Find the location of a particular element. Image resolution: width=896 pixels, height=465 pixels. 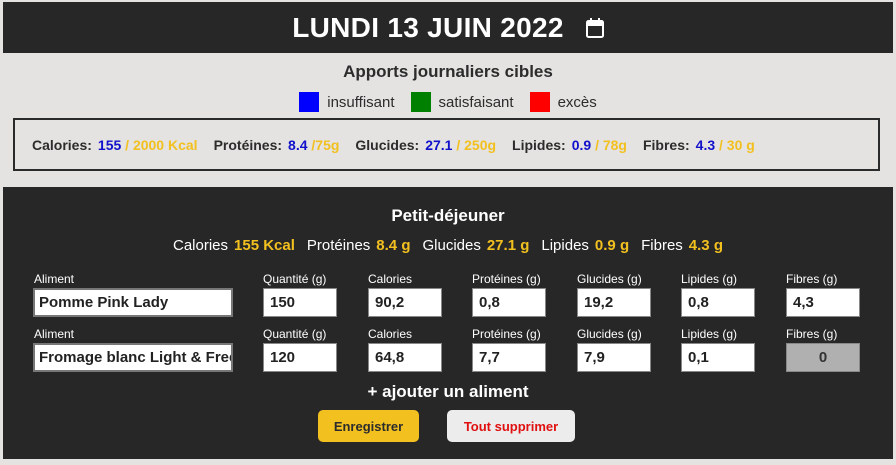

legend-swatch-red is located at coordinates (539, 102).